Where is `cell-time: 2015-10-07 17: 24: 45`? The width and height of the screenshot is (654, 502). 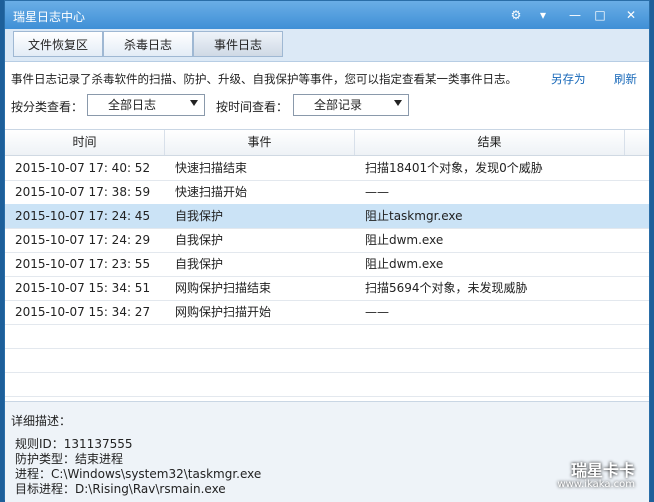
cell-time: 2015-10-07 17: 24: 45 is located at coordinates (83, 216).